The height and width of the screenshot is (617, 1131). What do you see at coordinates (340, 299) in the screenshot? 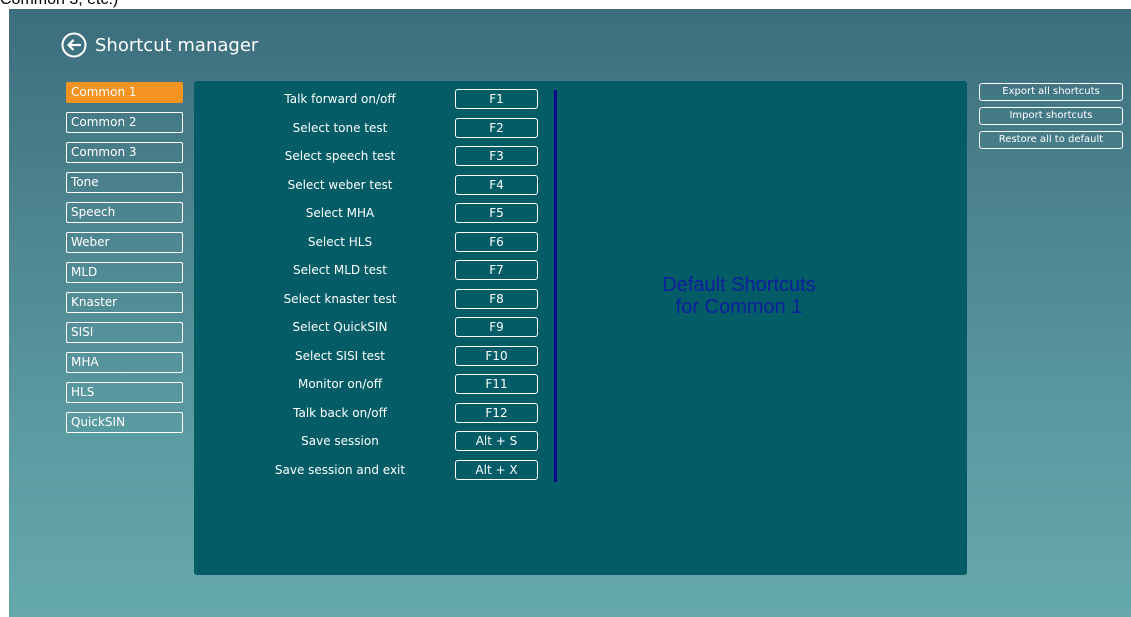
I see `shortcut-label: Select knaster test` at bounding box center [340, 299].